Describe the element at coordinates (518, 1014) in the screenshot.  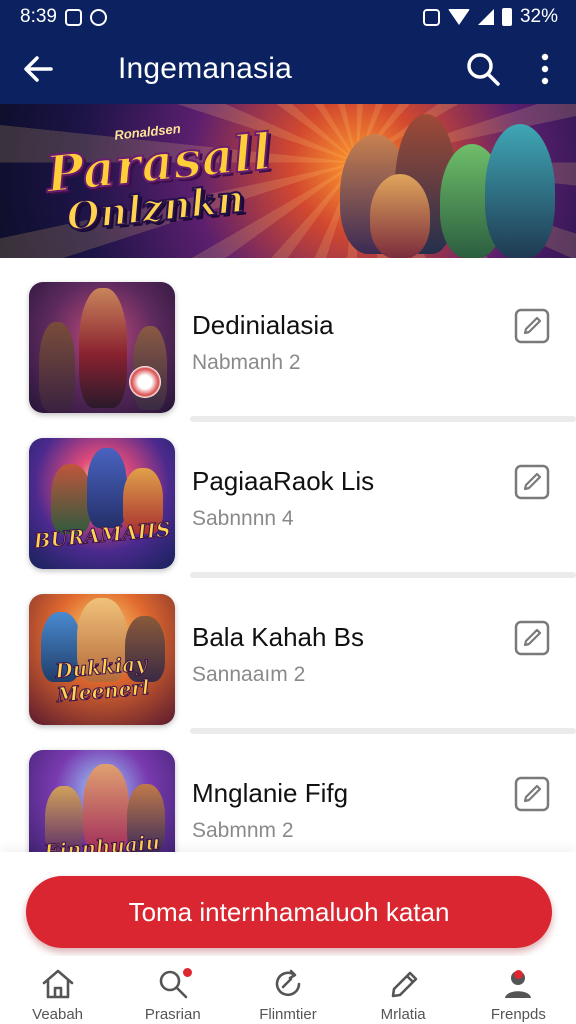
I see `nav-label: Frenpds` at that location.